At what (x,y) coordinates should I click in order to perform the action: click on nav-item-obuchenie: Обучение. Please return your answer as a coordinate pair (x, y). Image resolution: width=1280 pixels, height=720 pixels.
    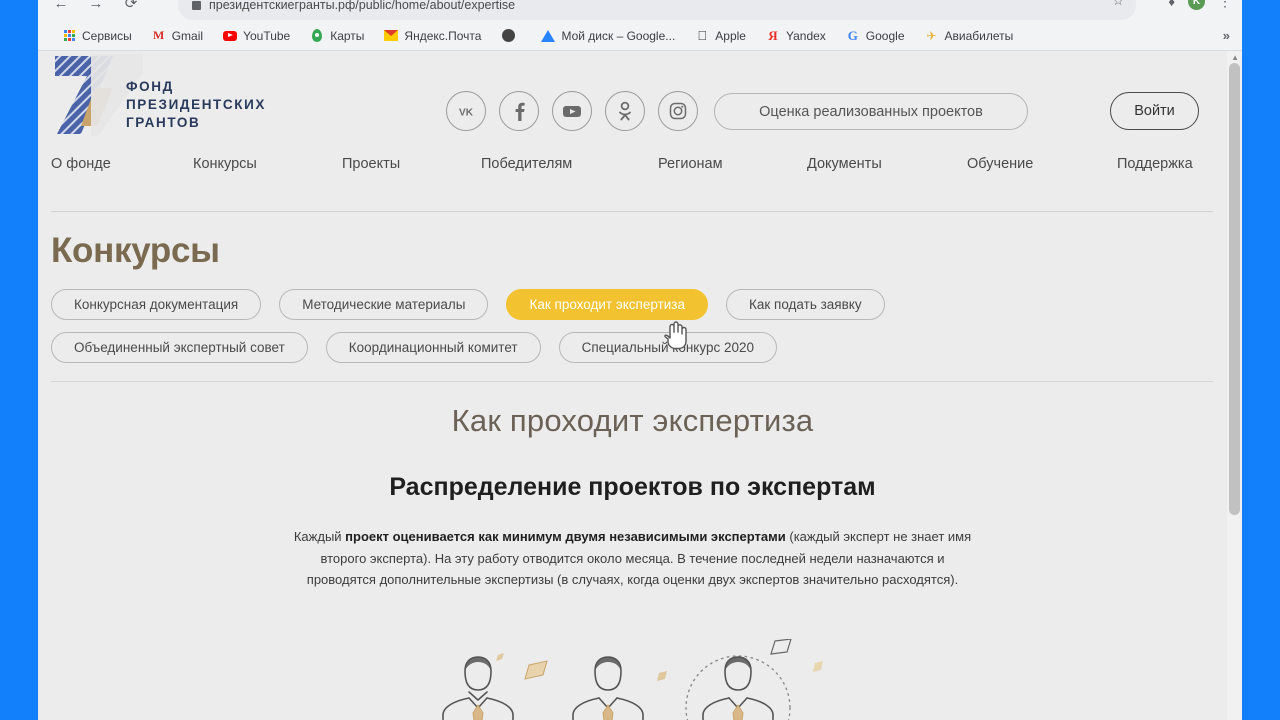
    Looking at the image, I should click on (1000, 164).